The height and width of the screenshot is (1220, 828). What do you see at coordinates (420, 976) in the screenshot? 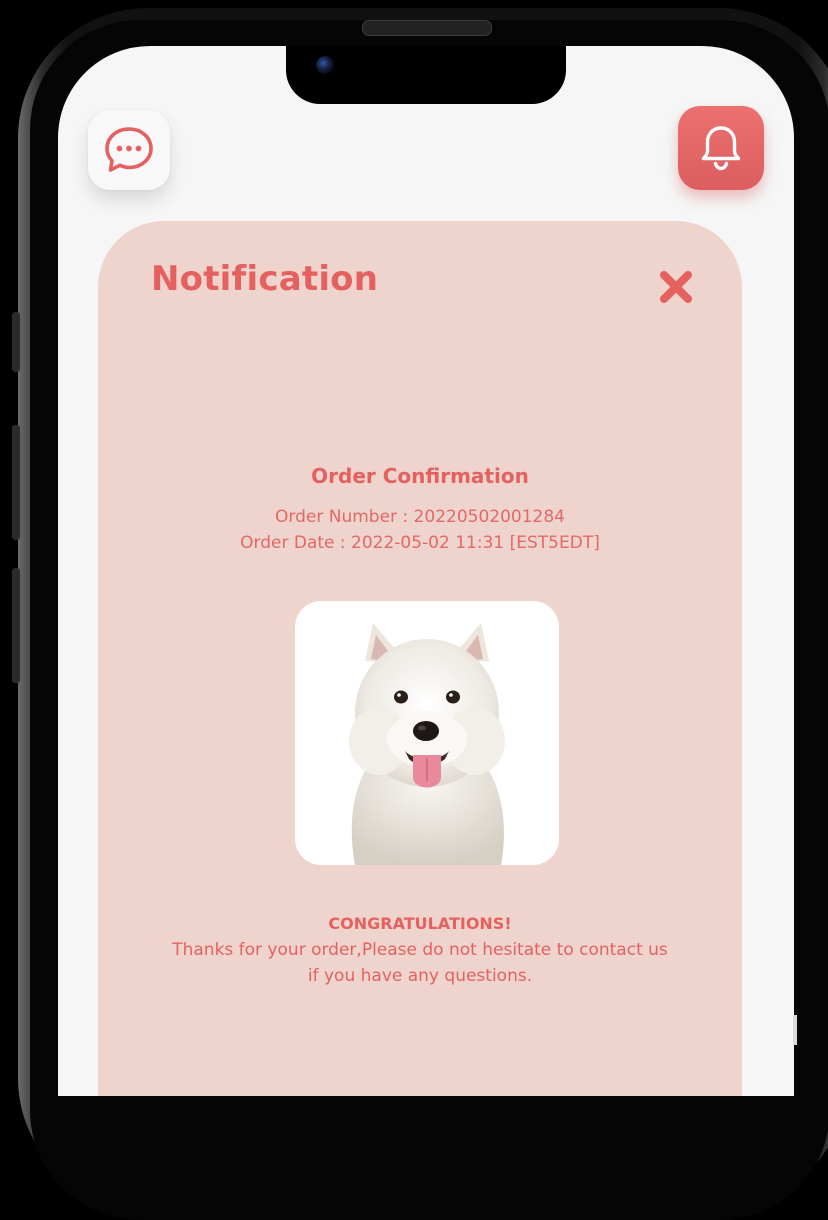
I see `thank-you-line-2: if you have any questions.` at bounding box center [420, 976].